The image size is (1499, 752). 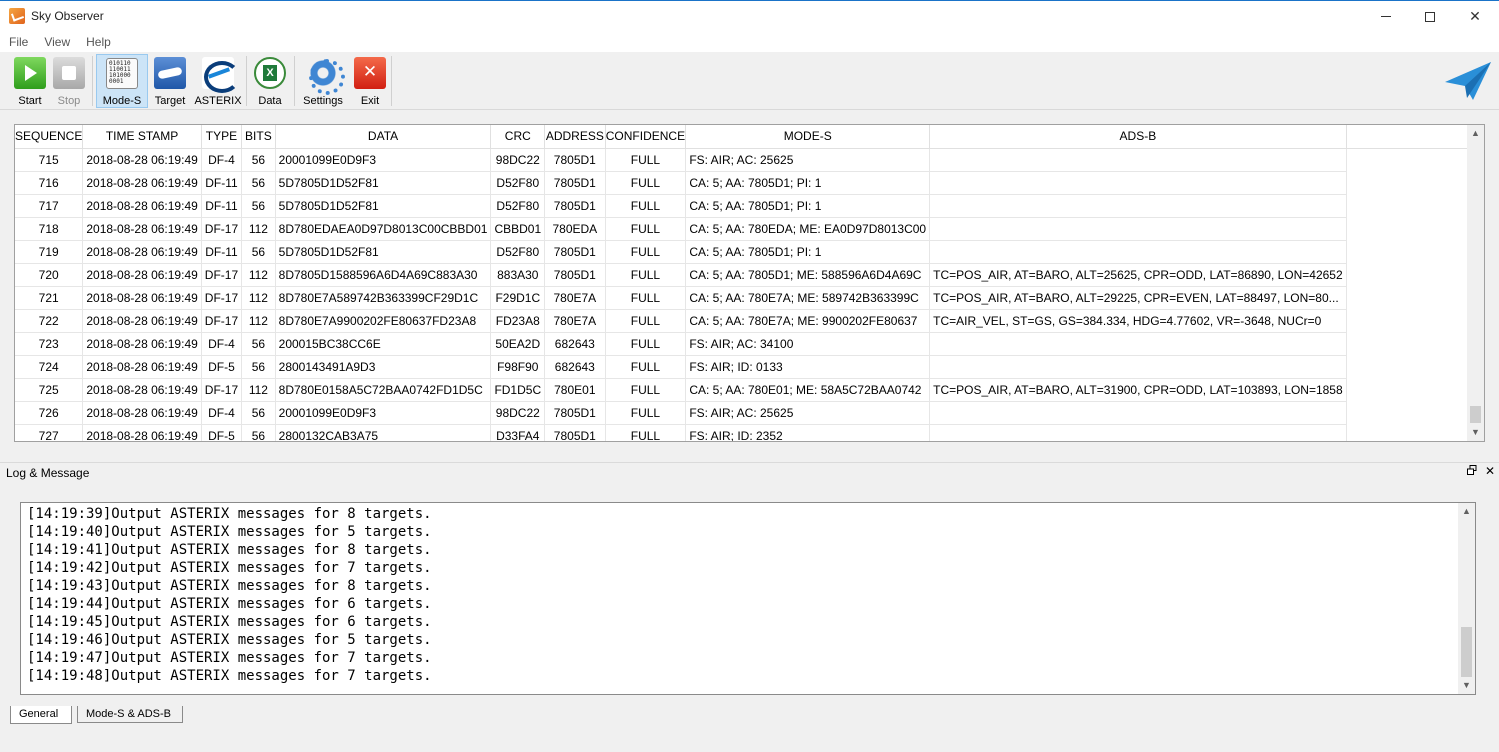 I want to click on column-header: TYPE, so click(x=222, y=137).